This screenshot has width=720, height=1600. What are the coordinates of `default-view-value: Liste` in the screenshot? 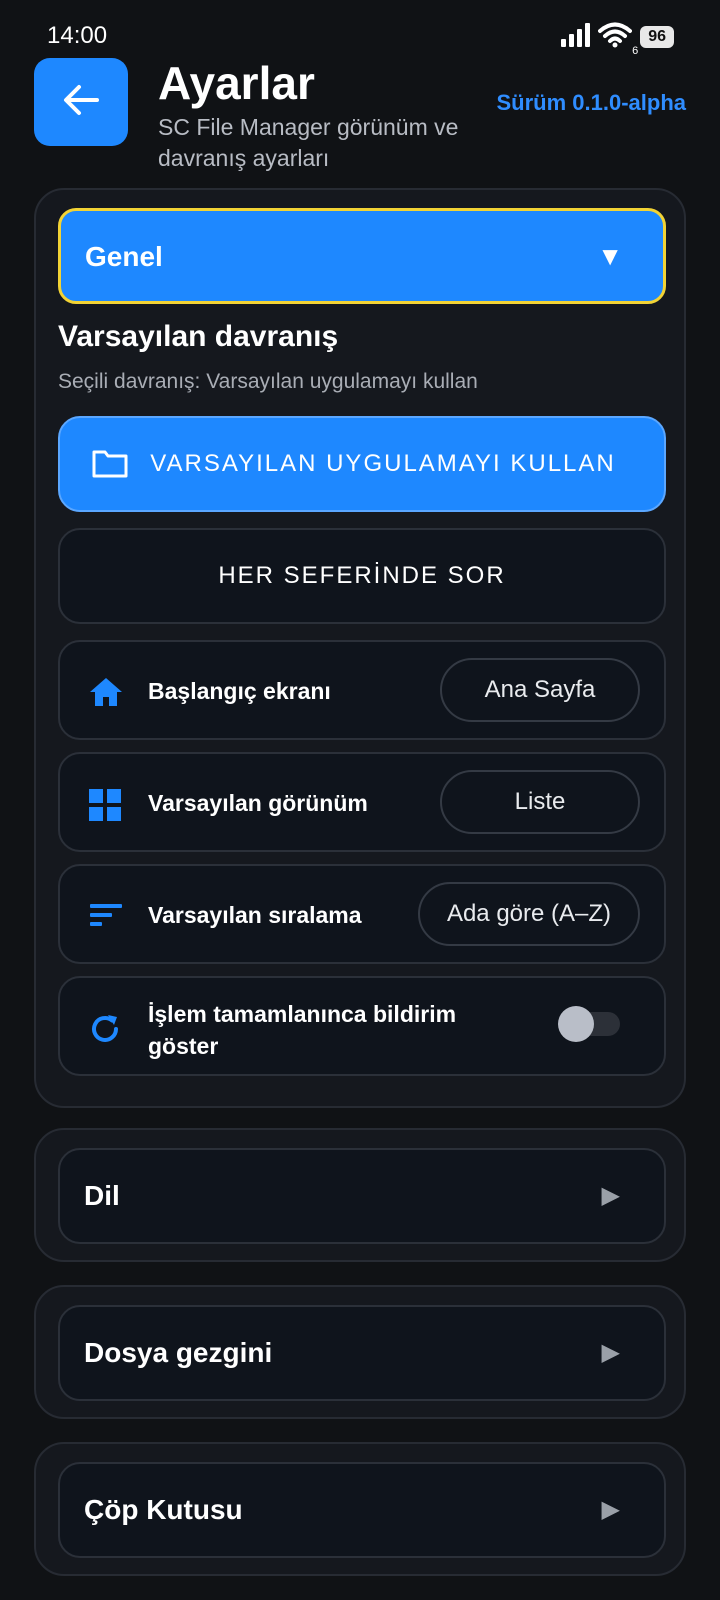 It's located at (540, 801).